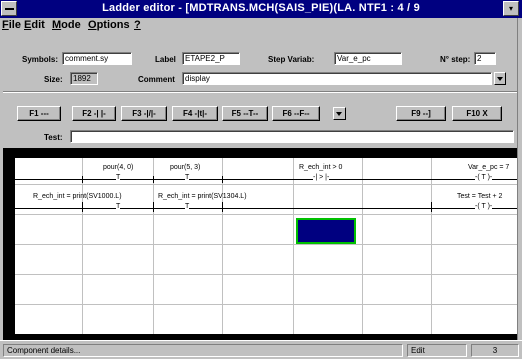 Image resolution: width=522 pixels, height=359 pixels. I want to click on rung-2-element-1-symbol: T, so click(118, 206).